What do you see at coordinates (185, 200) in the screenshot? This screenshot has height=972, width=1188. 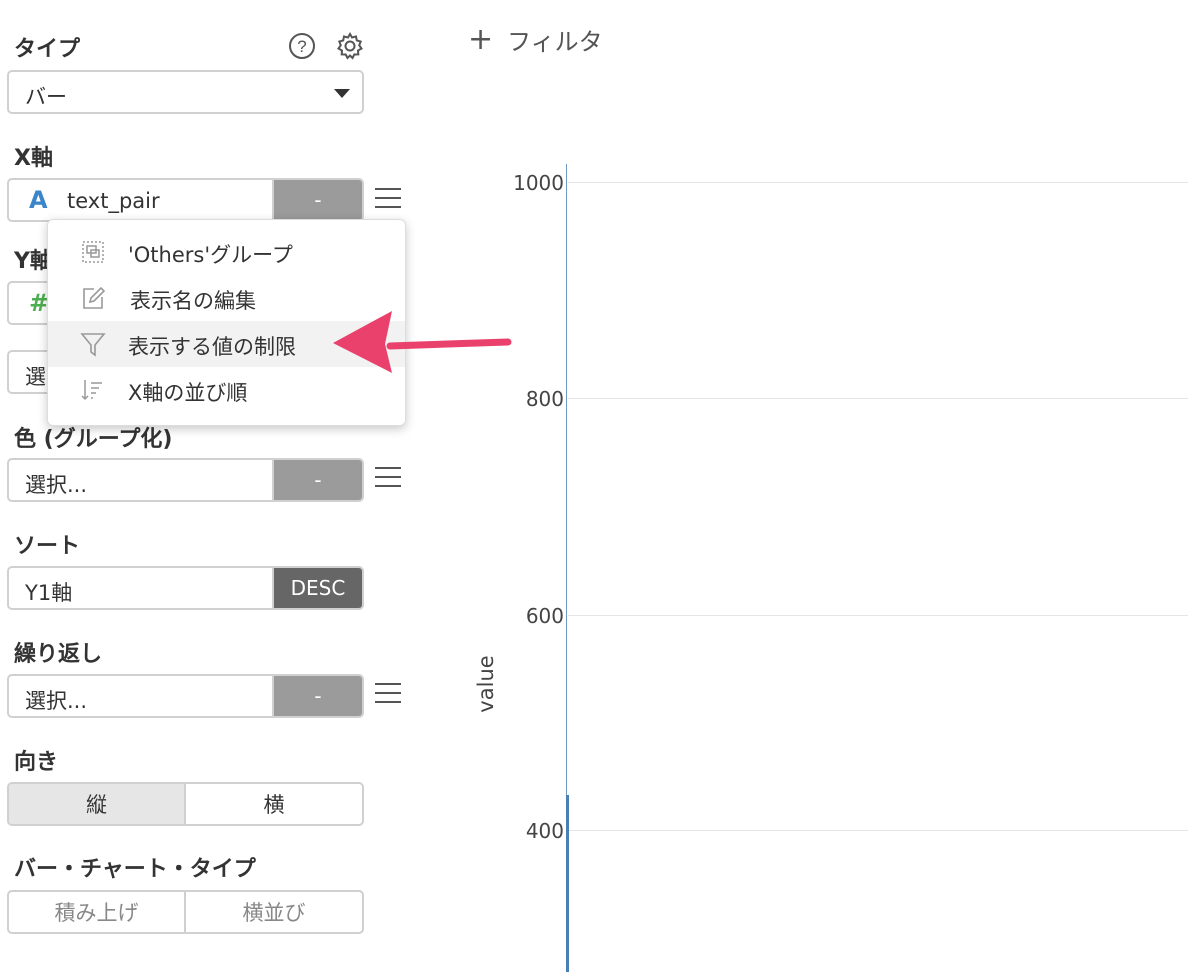 I see `x-axis-field: A text_pair -` at bounding box center [185, 200].